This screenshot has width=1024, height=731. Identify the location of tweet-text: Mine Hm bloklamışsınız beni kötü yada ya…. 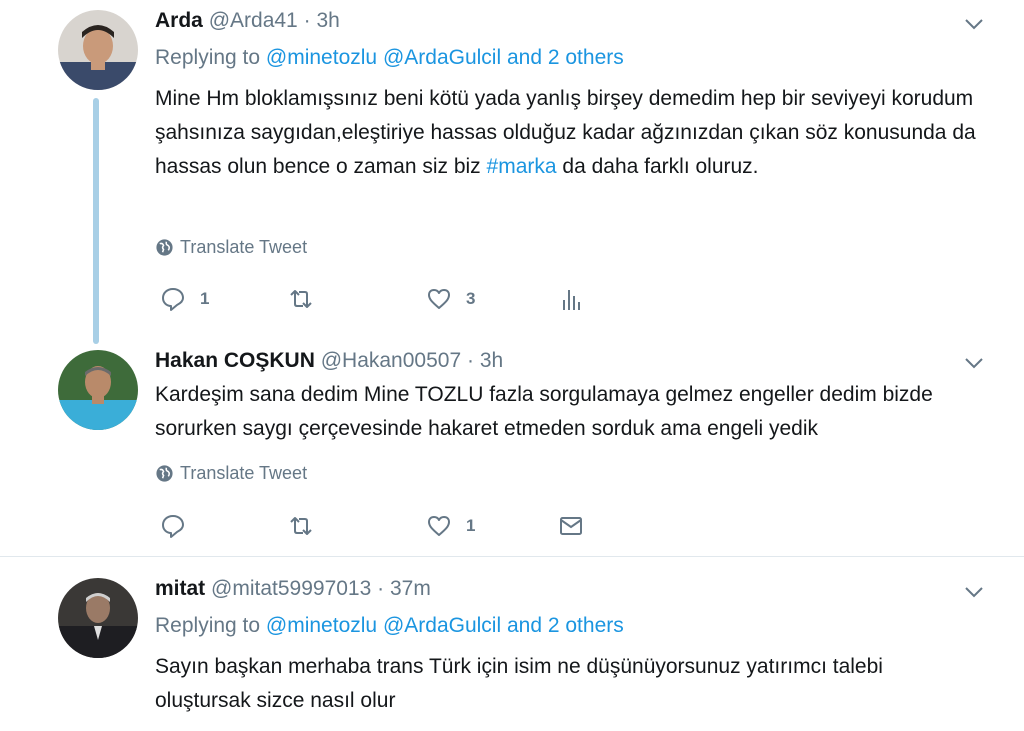
(569, 133).